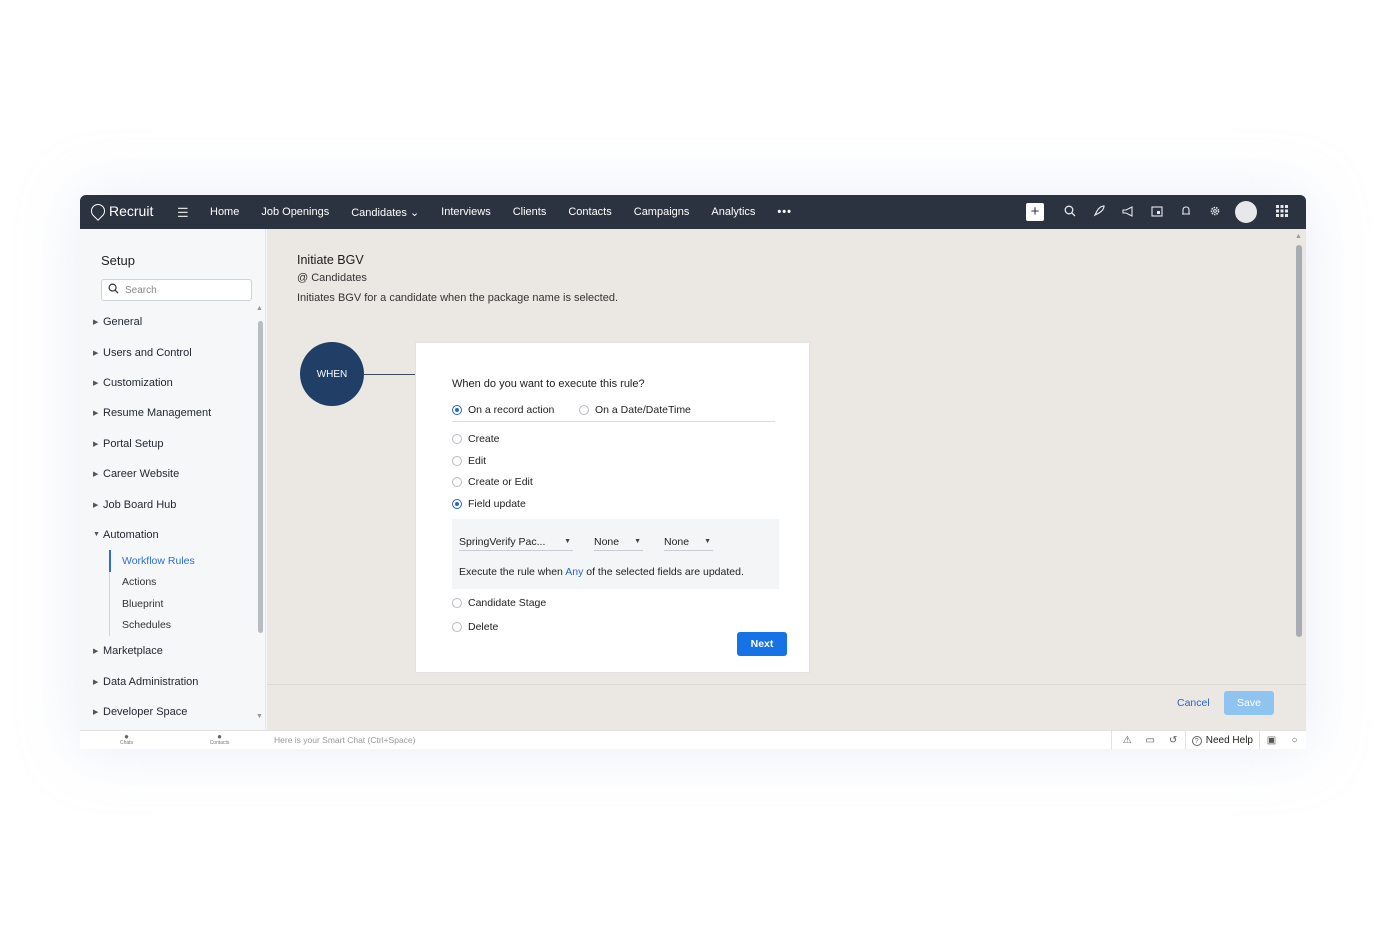 Image resolution: width=1387 pixels, height=945 pixels. Describe the element at coordinates (1156, 212) in the screenshot. I see `calendar-icon` at that location.